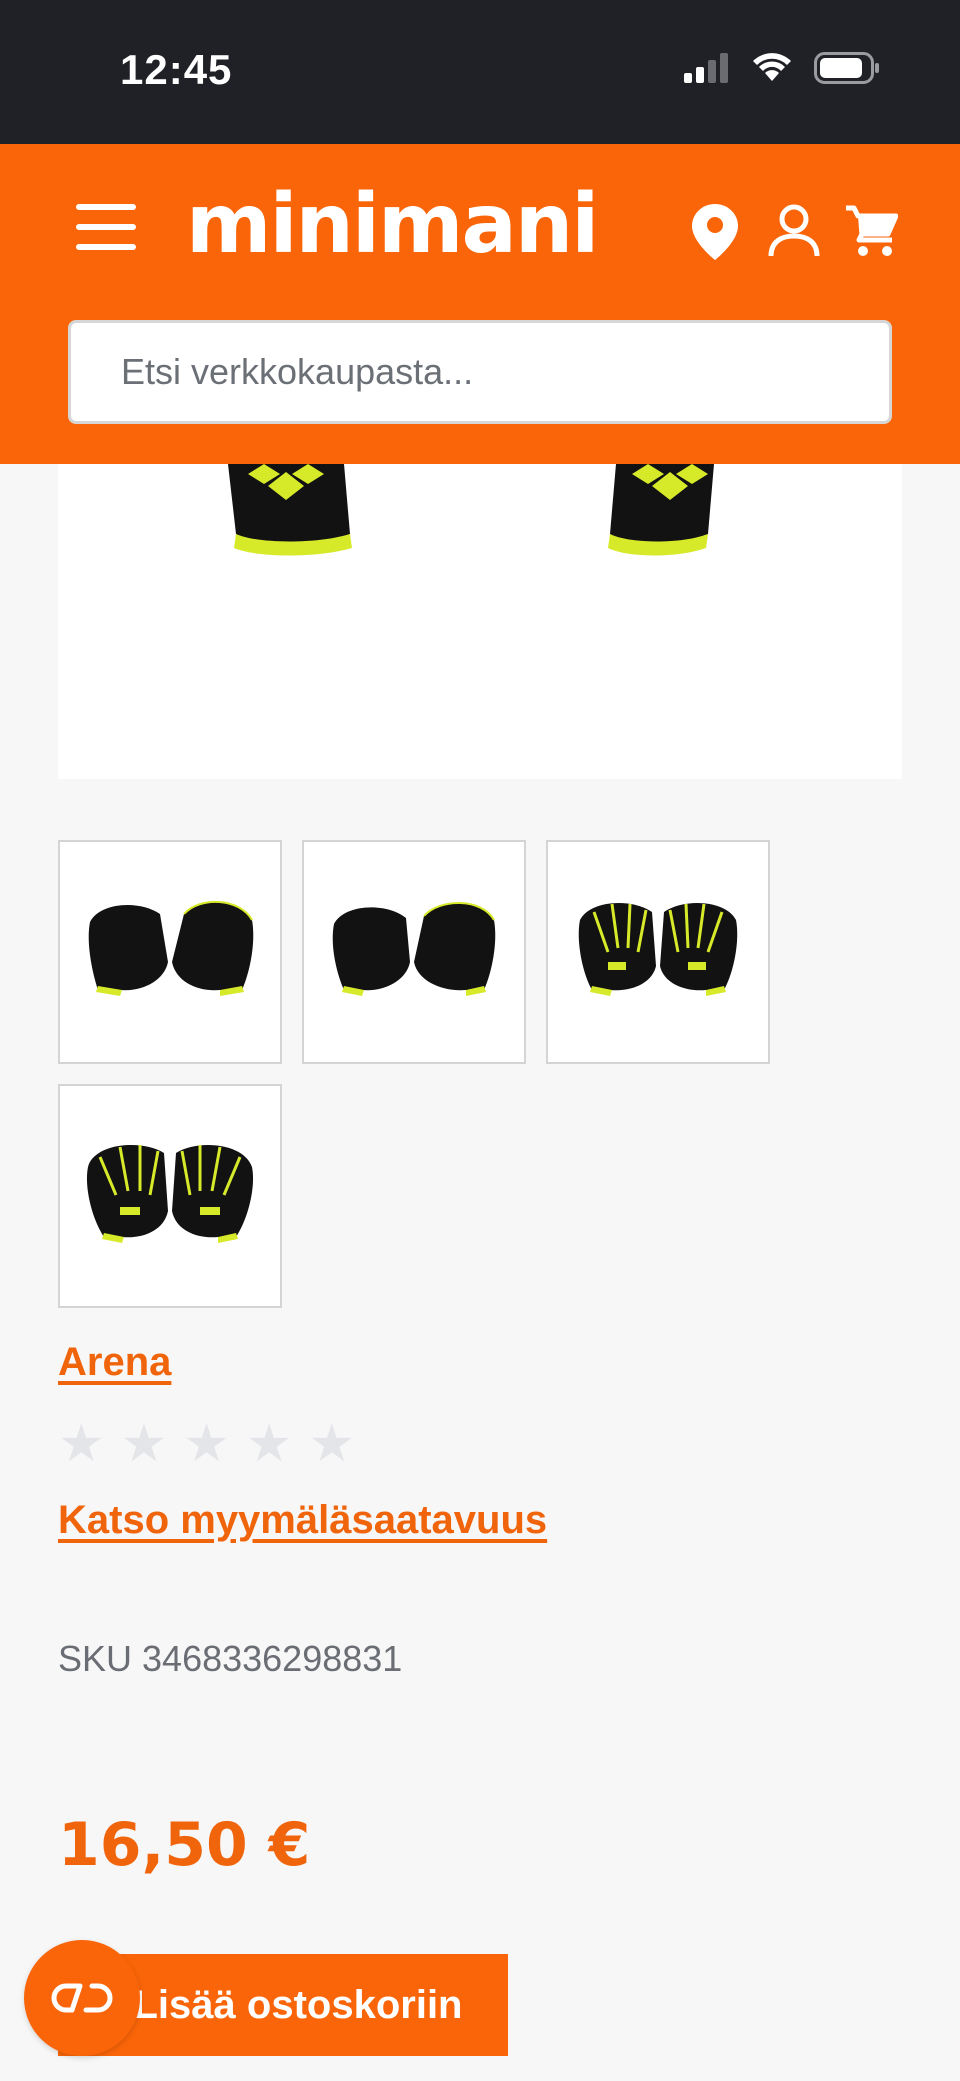  What do you see at coordinates (715, 232) in the screenshot?
I see `location-icon` at bounding box center [715, 232].